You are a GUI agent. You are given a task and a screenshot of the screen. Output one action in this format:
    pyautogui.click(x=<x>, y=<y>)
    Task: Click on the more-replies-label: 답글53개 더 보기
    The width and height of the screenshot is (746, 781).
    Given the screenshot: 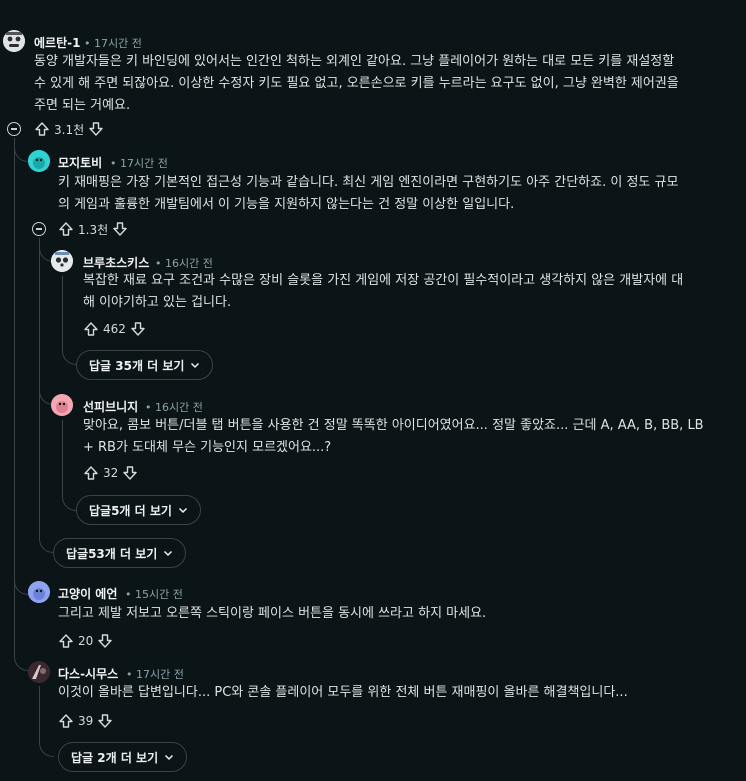 What is the action you would take?
    pyautogui.click(x=112, y=553)
    